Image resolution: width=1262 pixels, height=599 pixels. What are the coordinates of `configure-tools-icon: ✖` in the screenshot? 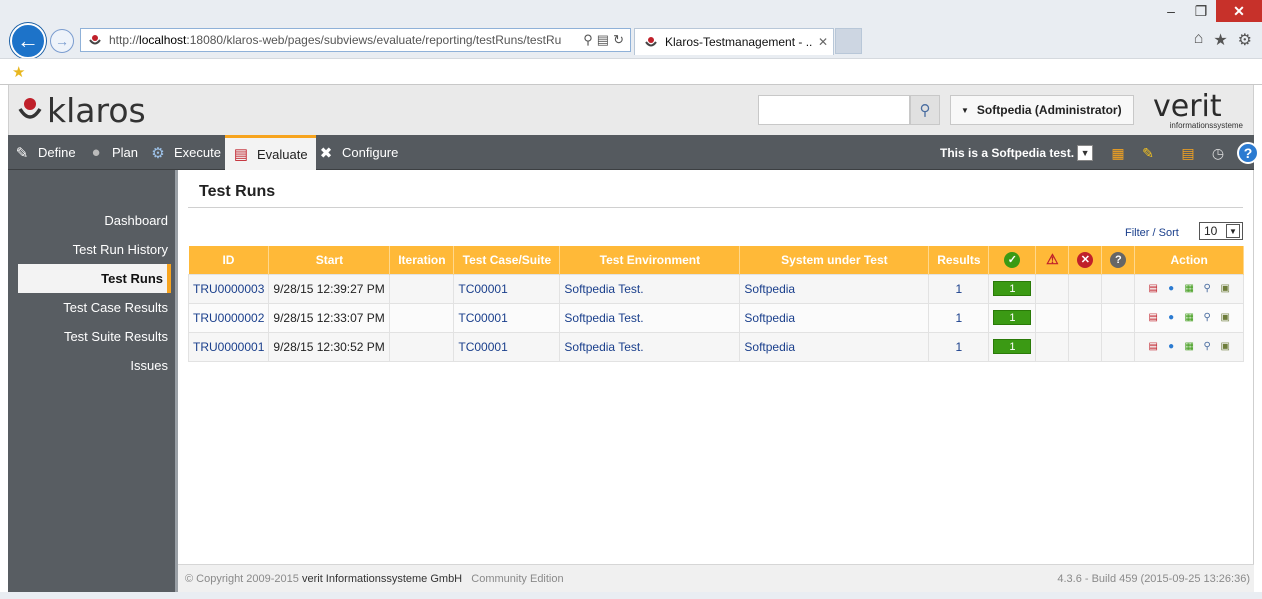 It's located at (326, 153).